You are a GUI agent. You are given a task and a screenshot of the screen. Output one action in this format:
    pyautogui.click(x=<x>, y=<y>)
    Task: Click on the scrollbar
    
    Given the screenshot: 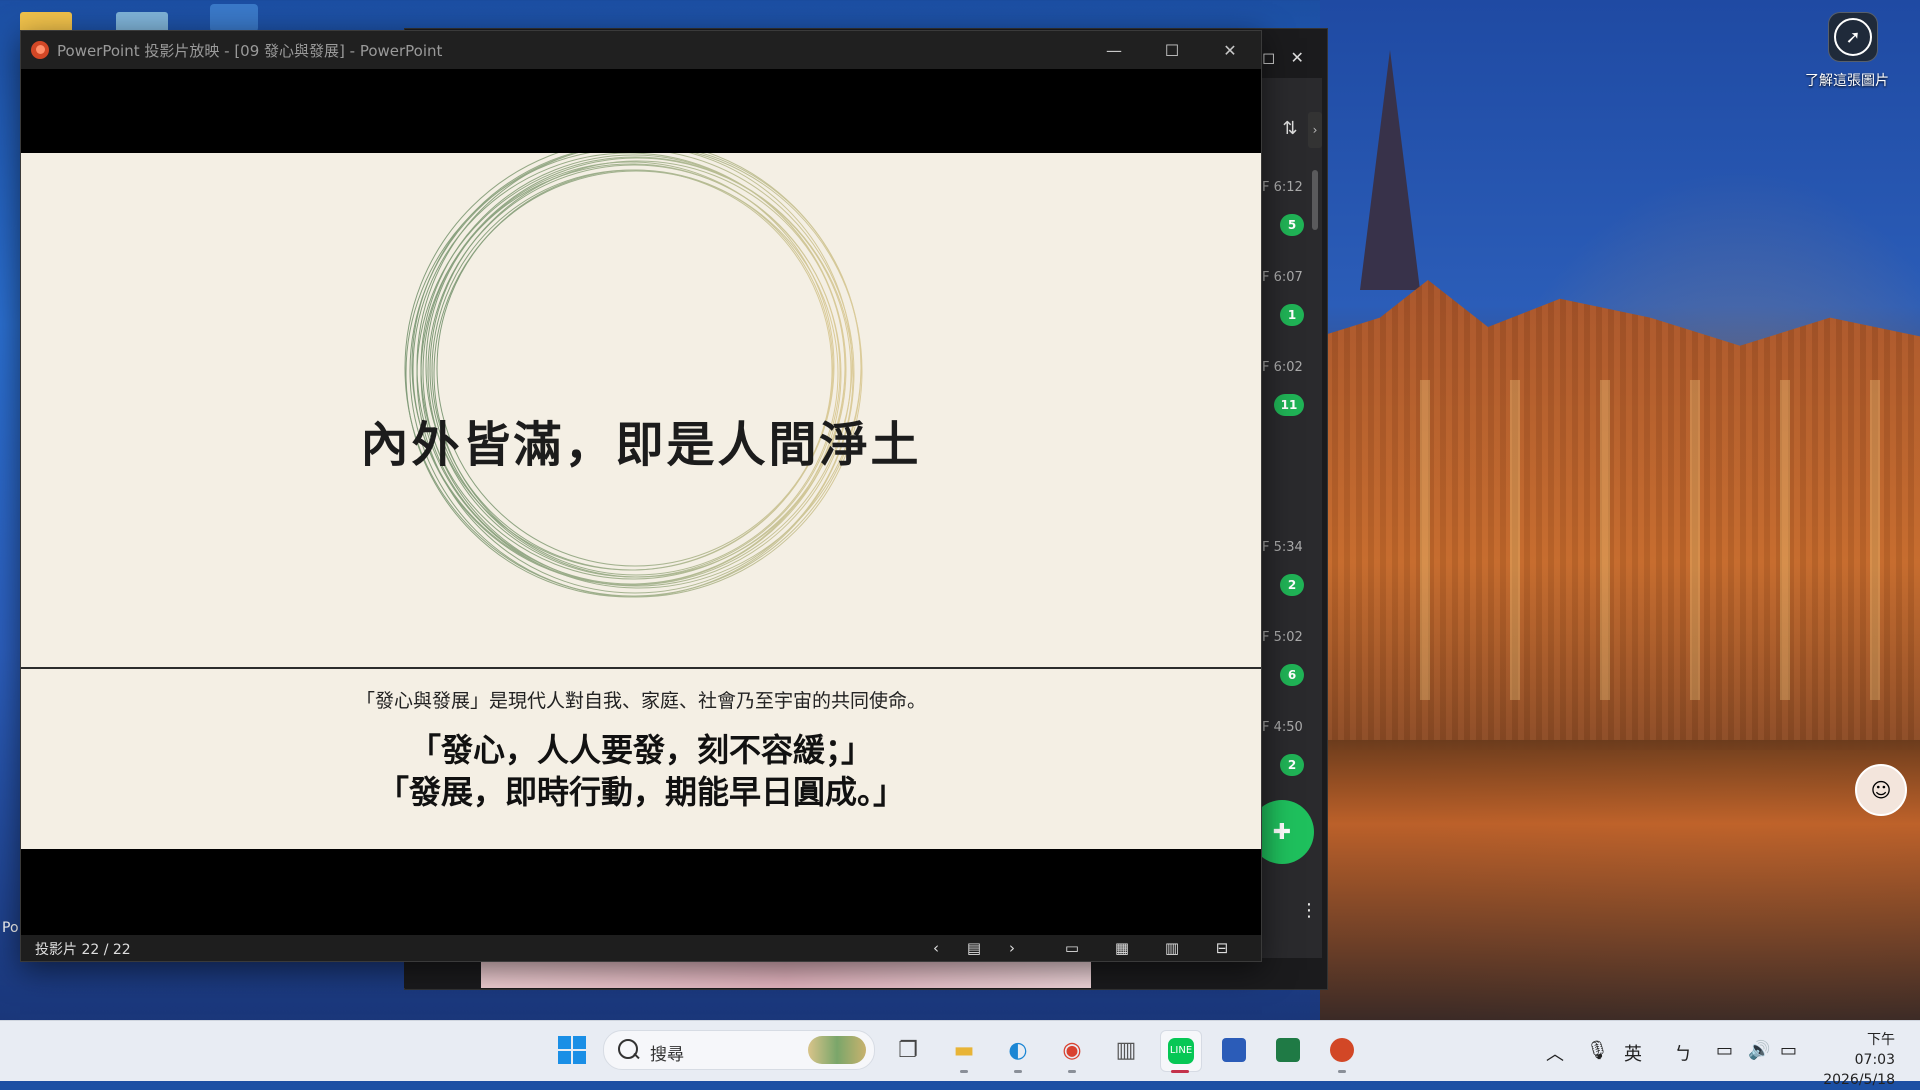 What is the action you would take?
    pyautogui.click(x=1315, y=200)
    